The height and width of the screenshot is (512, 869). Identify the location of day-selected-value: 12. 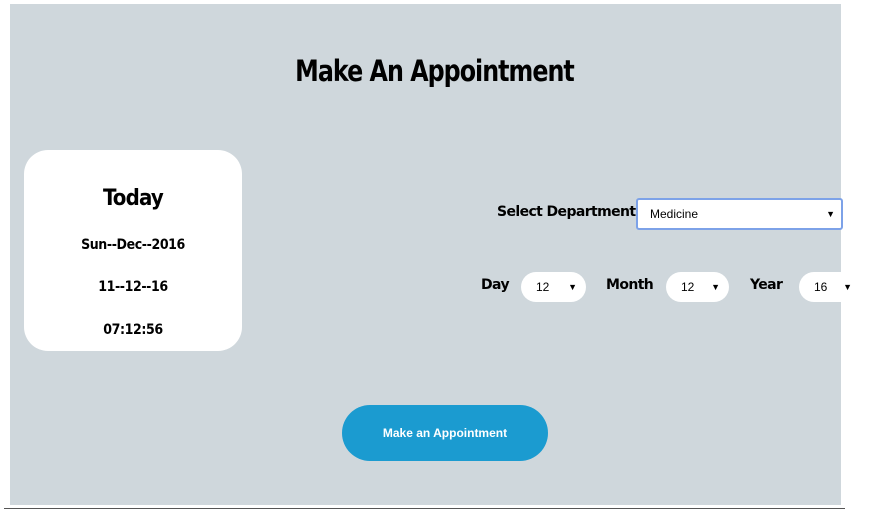
(543, 287).